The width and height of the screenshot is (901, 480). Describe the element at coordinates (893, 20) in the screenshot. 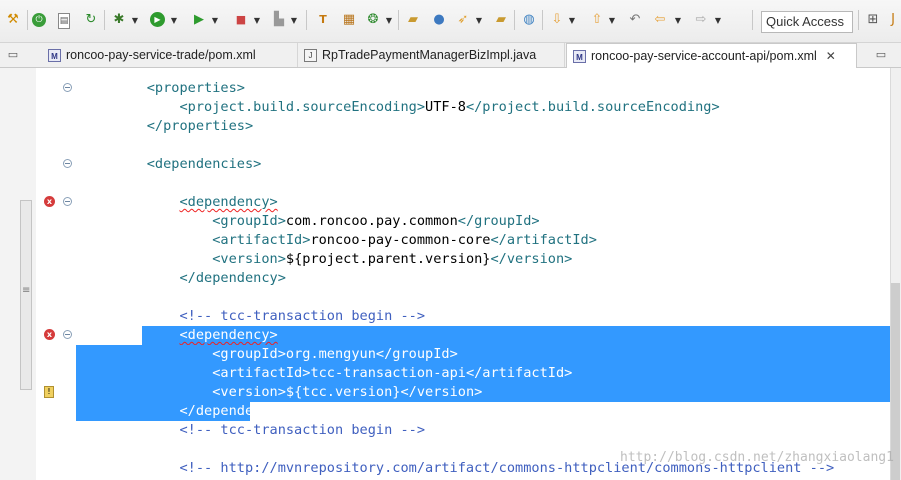

I see `java-perspective-icon: J` at that location.